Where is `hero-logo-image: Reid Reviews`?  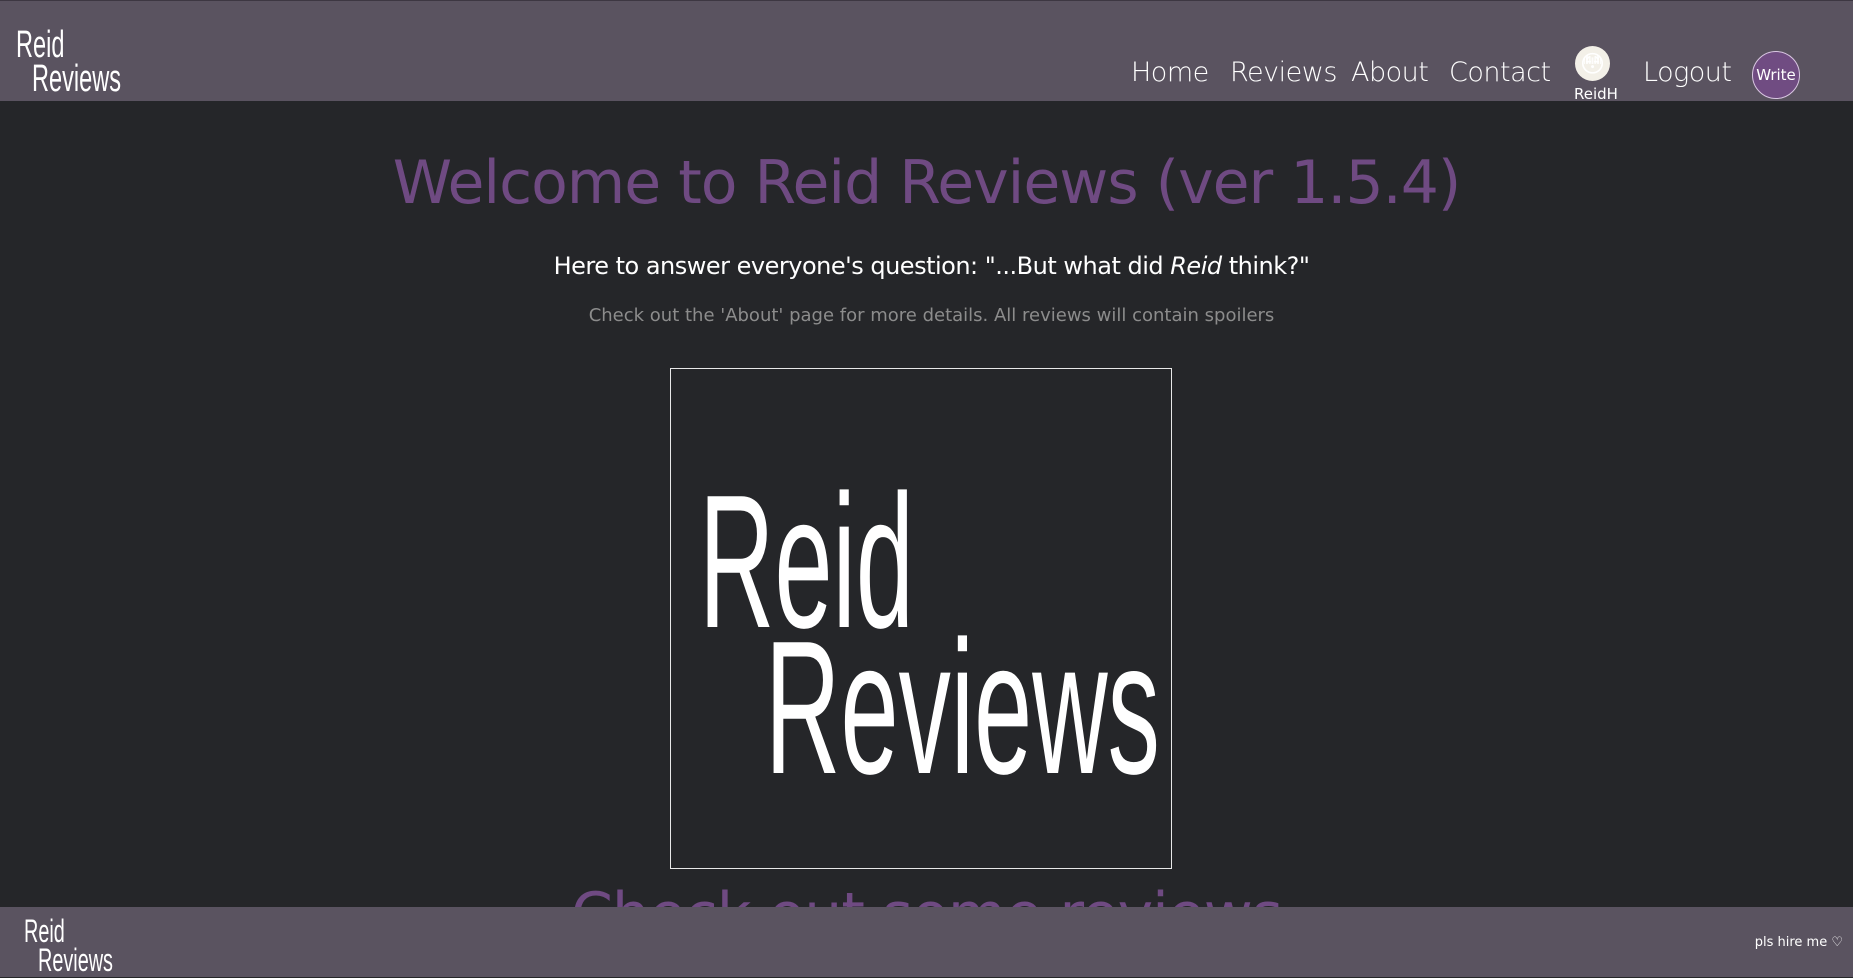 hero-logo-image: Reid Reviews is located at coordinates (921, 618).